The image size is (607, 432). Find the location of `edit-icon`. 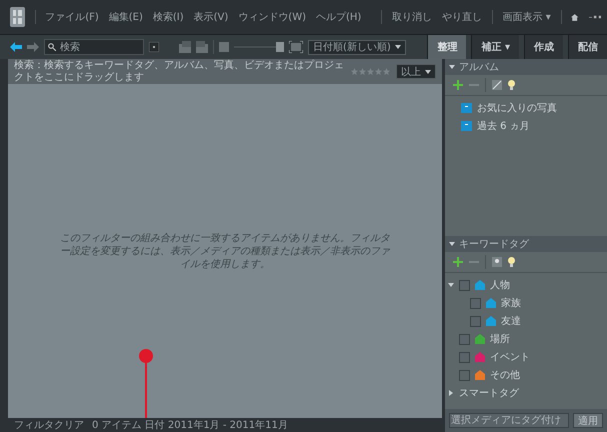

edit-icon is located at coordinates (497, 85).